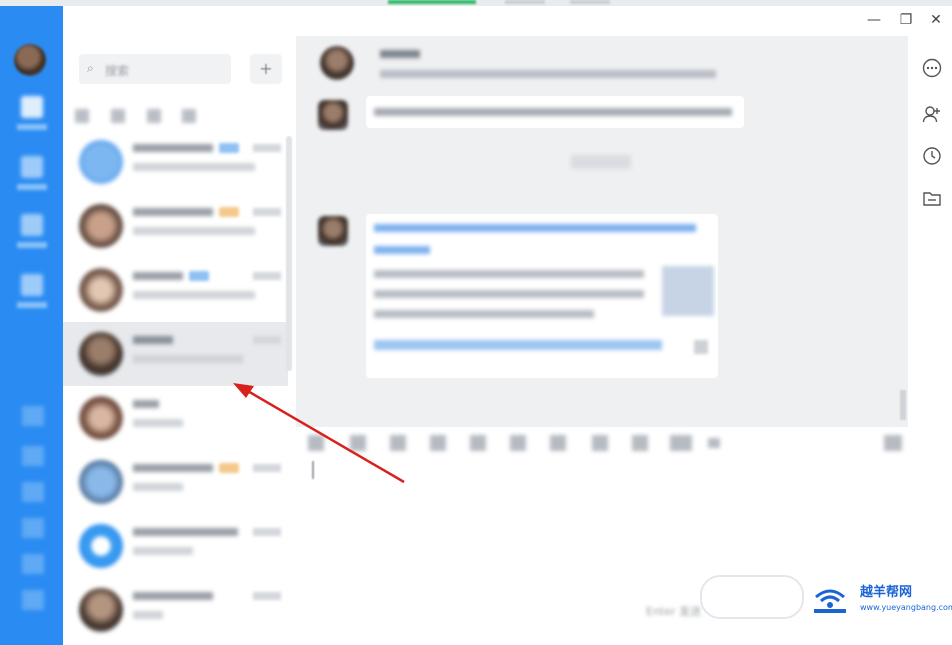  Describe the element at coordinates (155, 69) in the screenshot. I see `search-input: ⌕ 搜索` at that location.